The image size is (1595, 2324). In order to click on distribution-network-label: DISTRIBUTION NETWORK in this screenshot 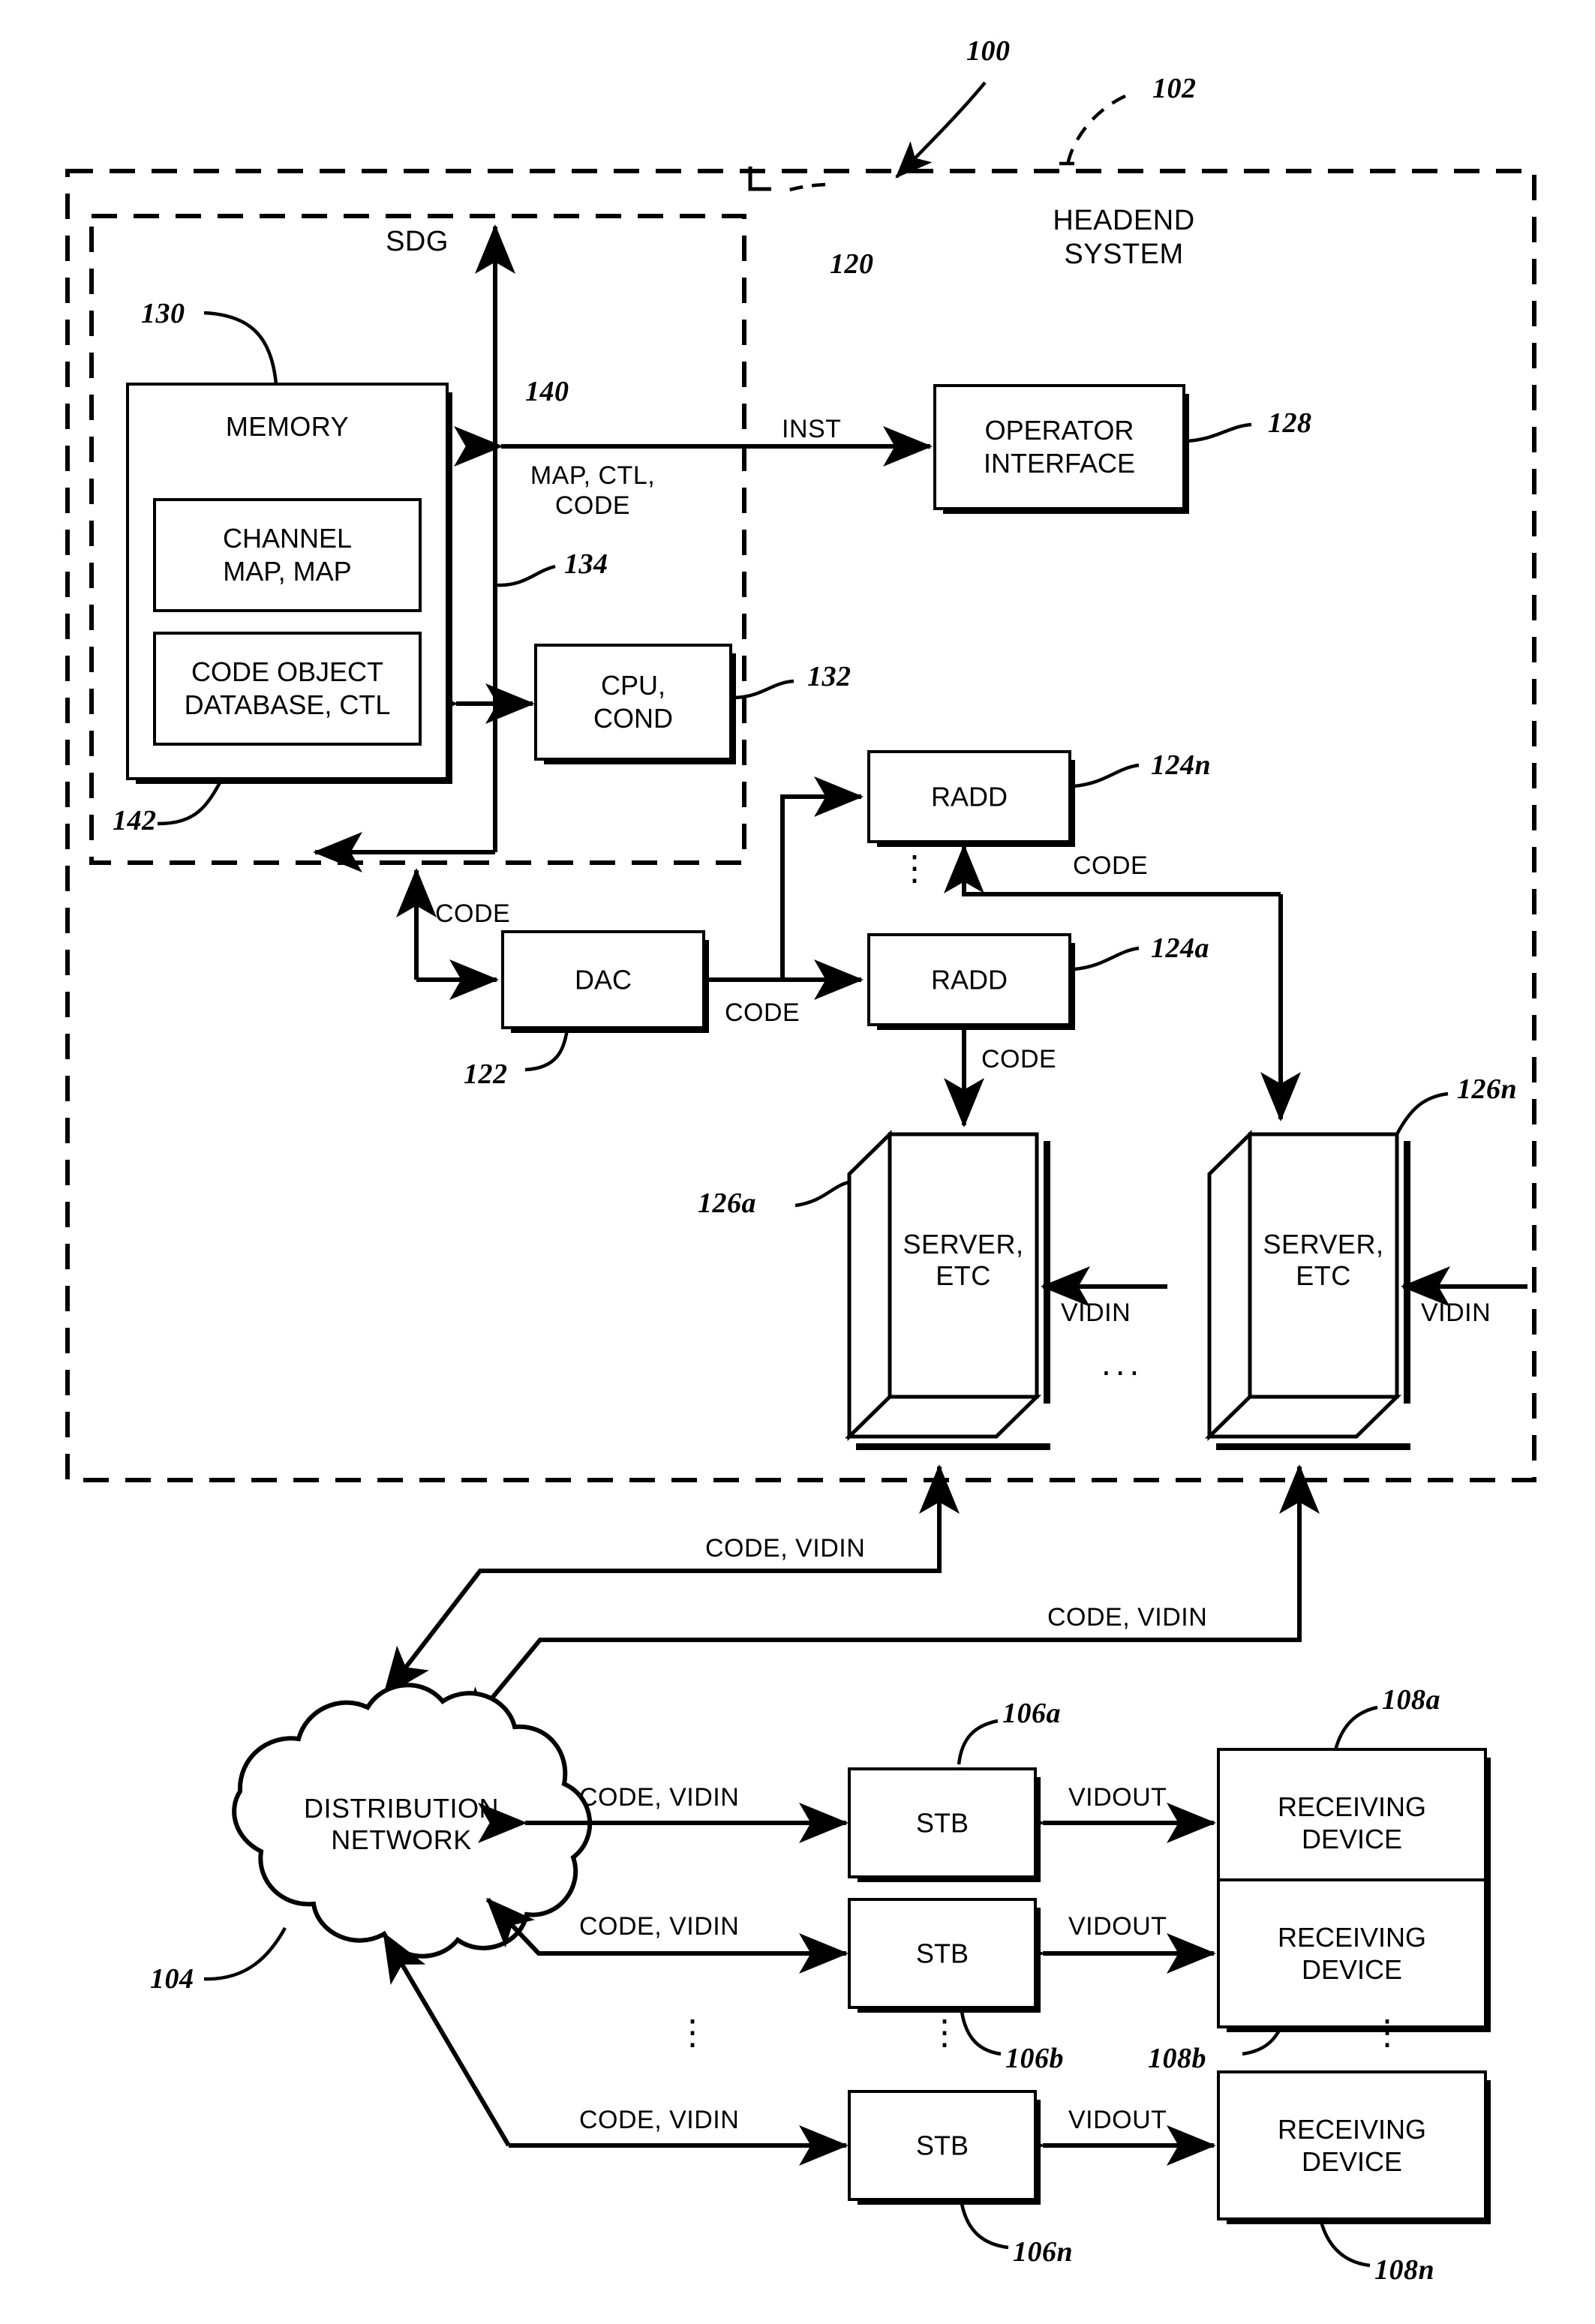, I will do `click(401, 1825)`.